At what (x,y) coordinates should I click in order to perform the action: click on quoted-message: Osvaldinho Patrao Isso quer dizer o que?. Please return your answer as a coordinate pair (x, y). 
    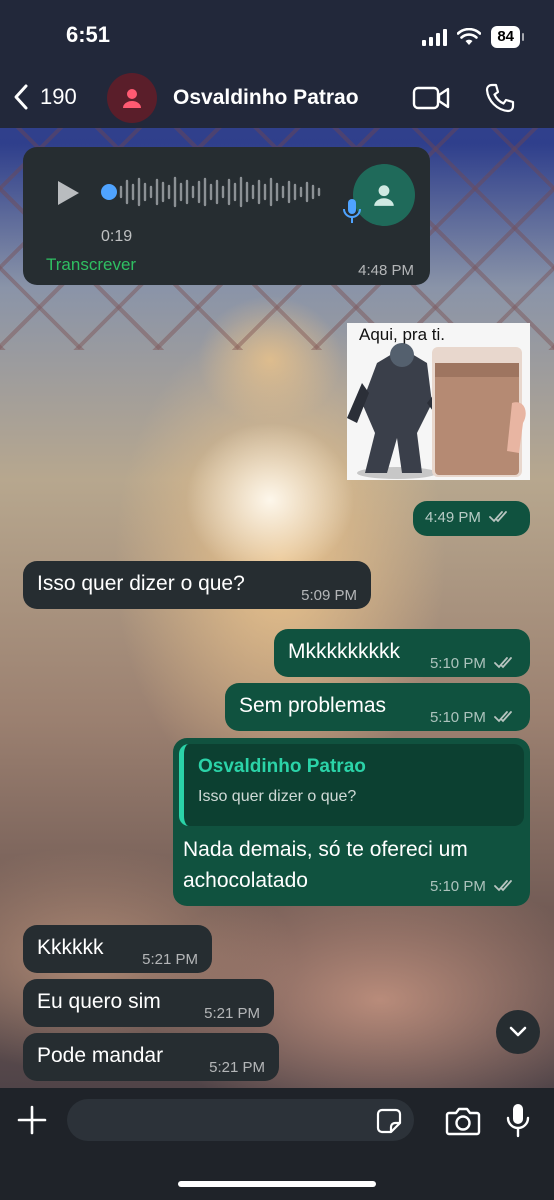
    Looking at the image, I should click on (351, 785).